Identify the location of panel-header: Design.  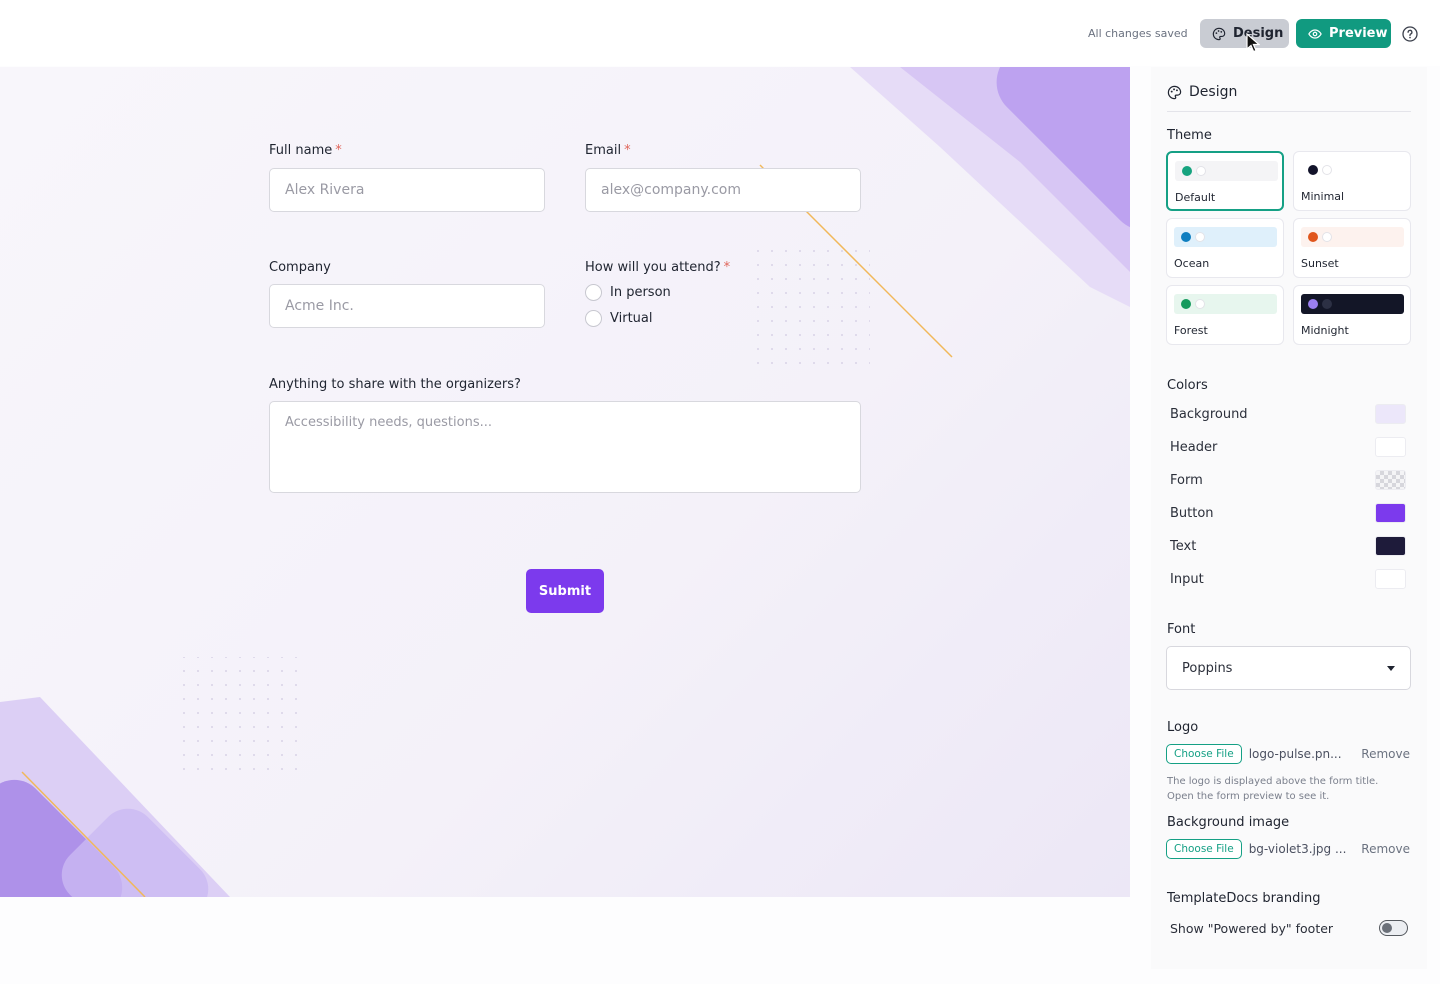
(1289, 98).